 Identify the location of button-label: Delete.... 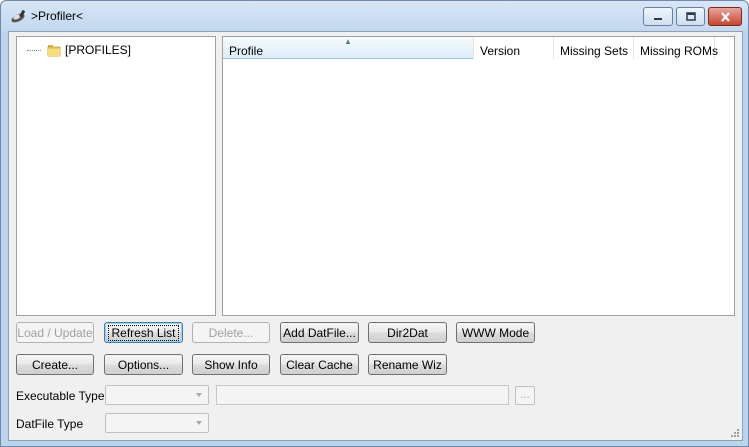
(231, 332).